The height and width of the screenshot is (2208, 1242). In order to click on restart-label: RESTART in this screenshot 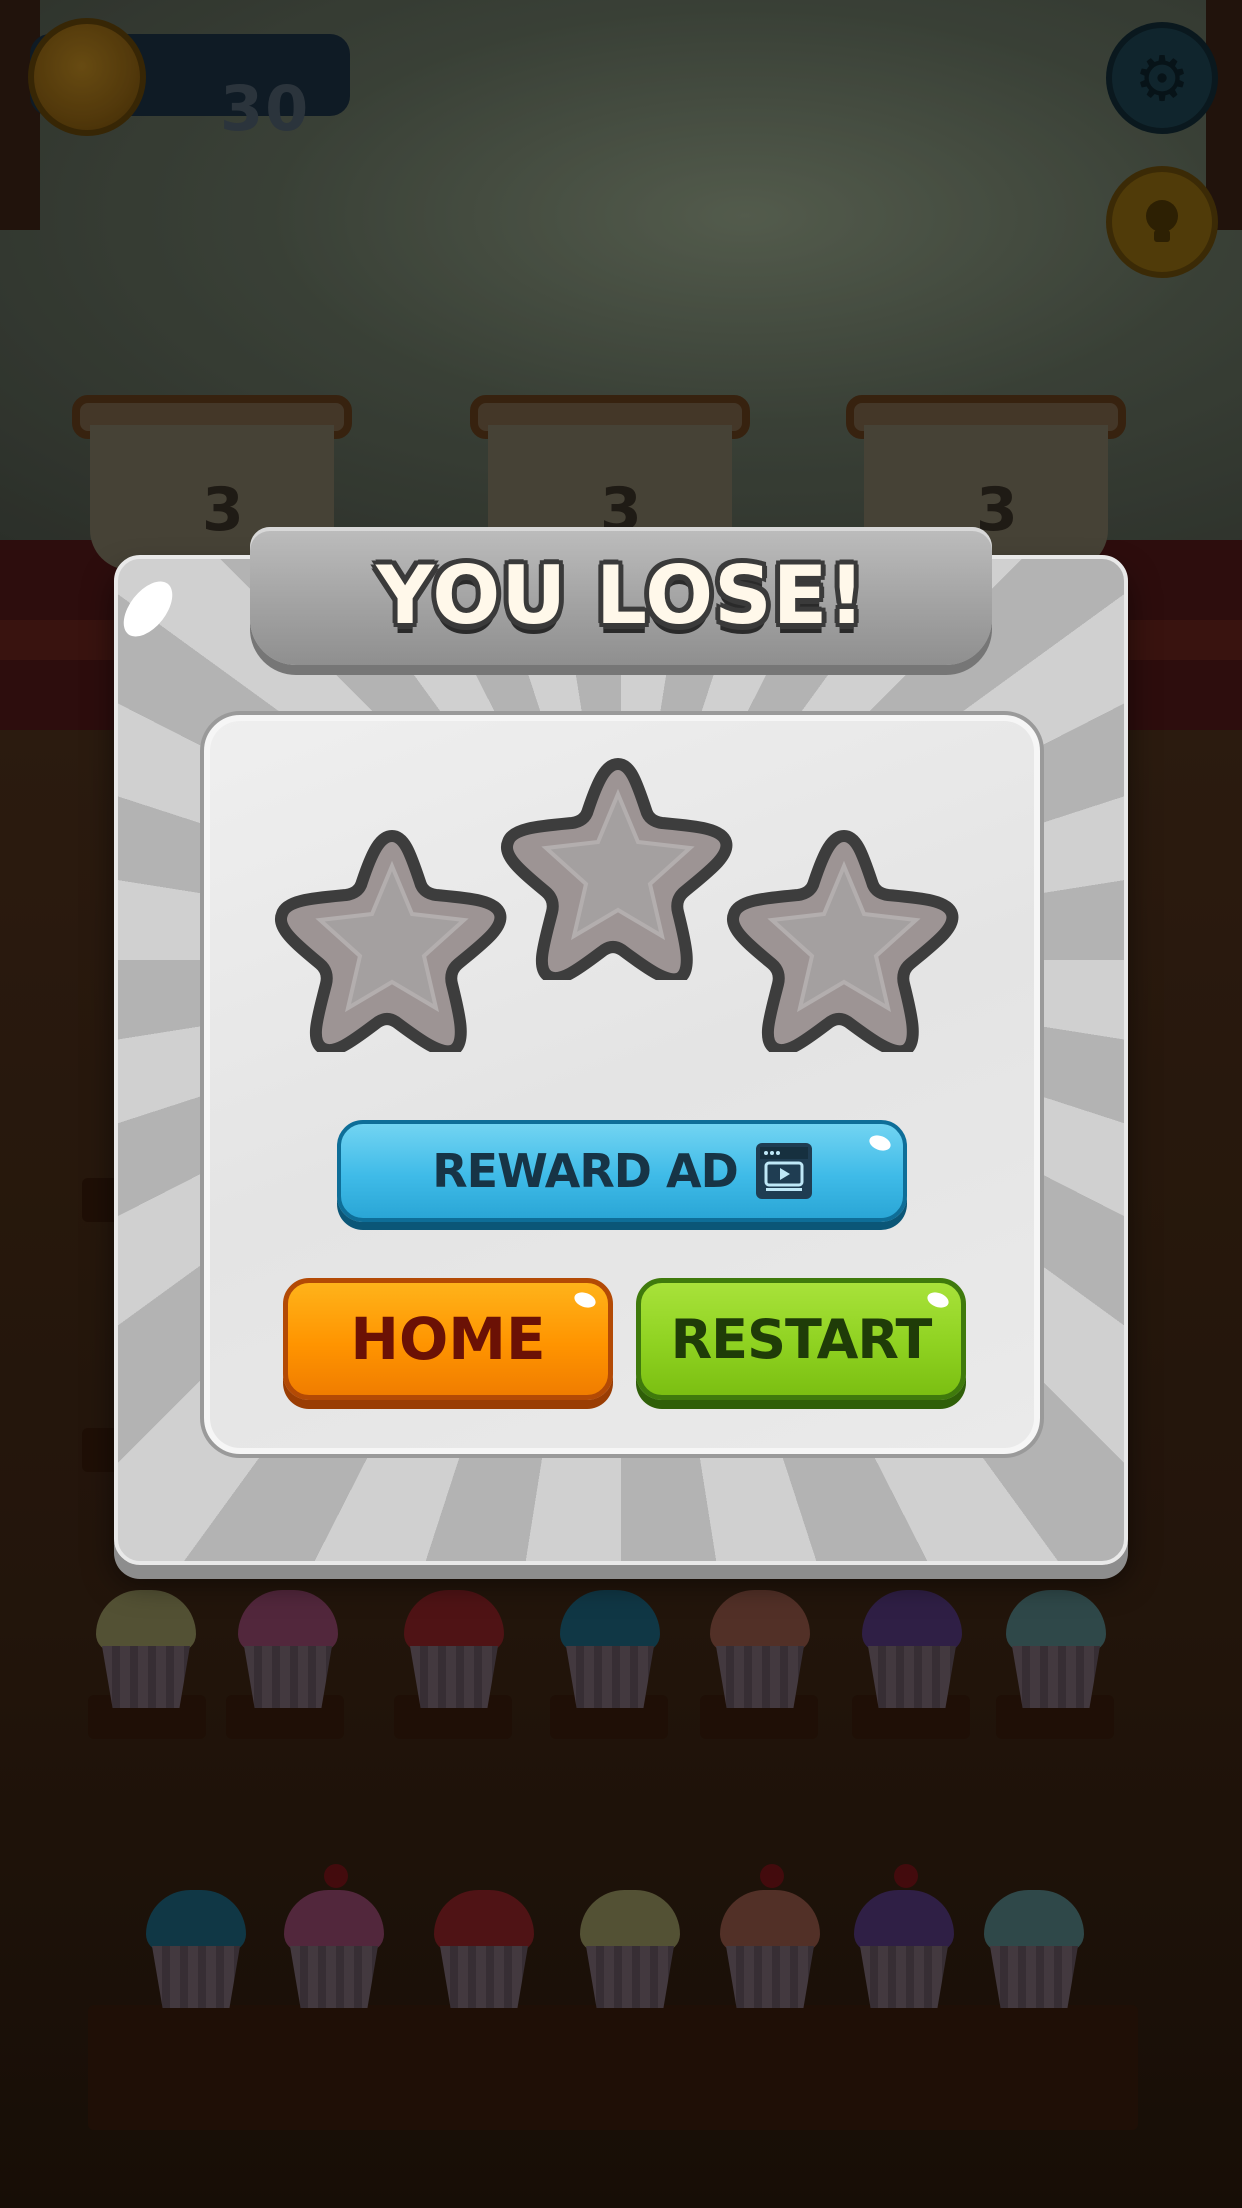, I will do `click(801, 1339)`.